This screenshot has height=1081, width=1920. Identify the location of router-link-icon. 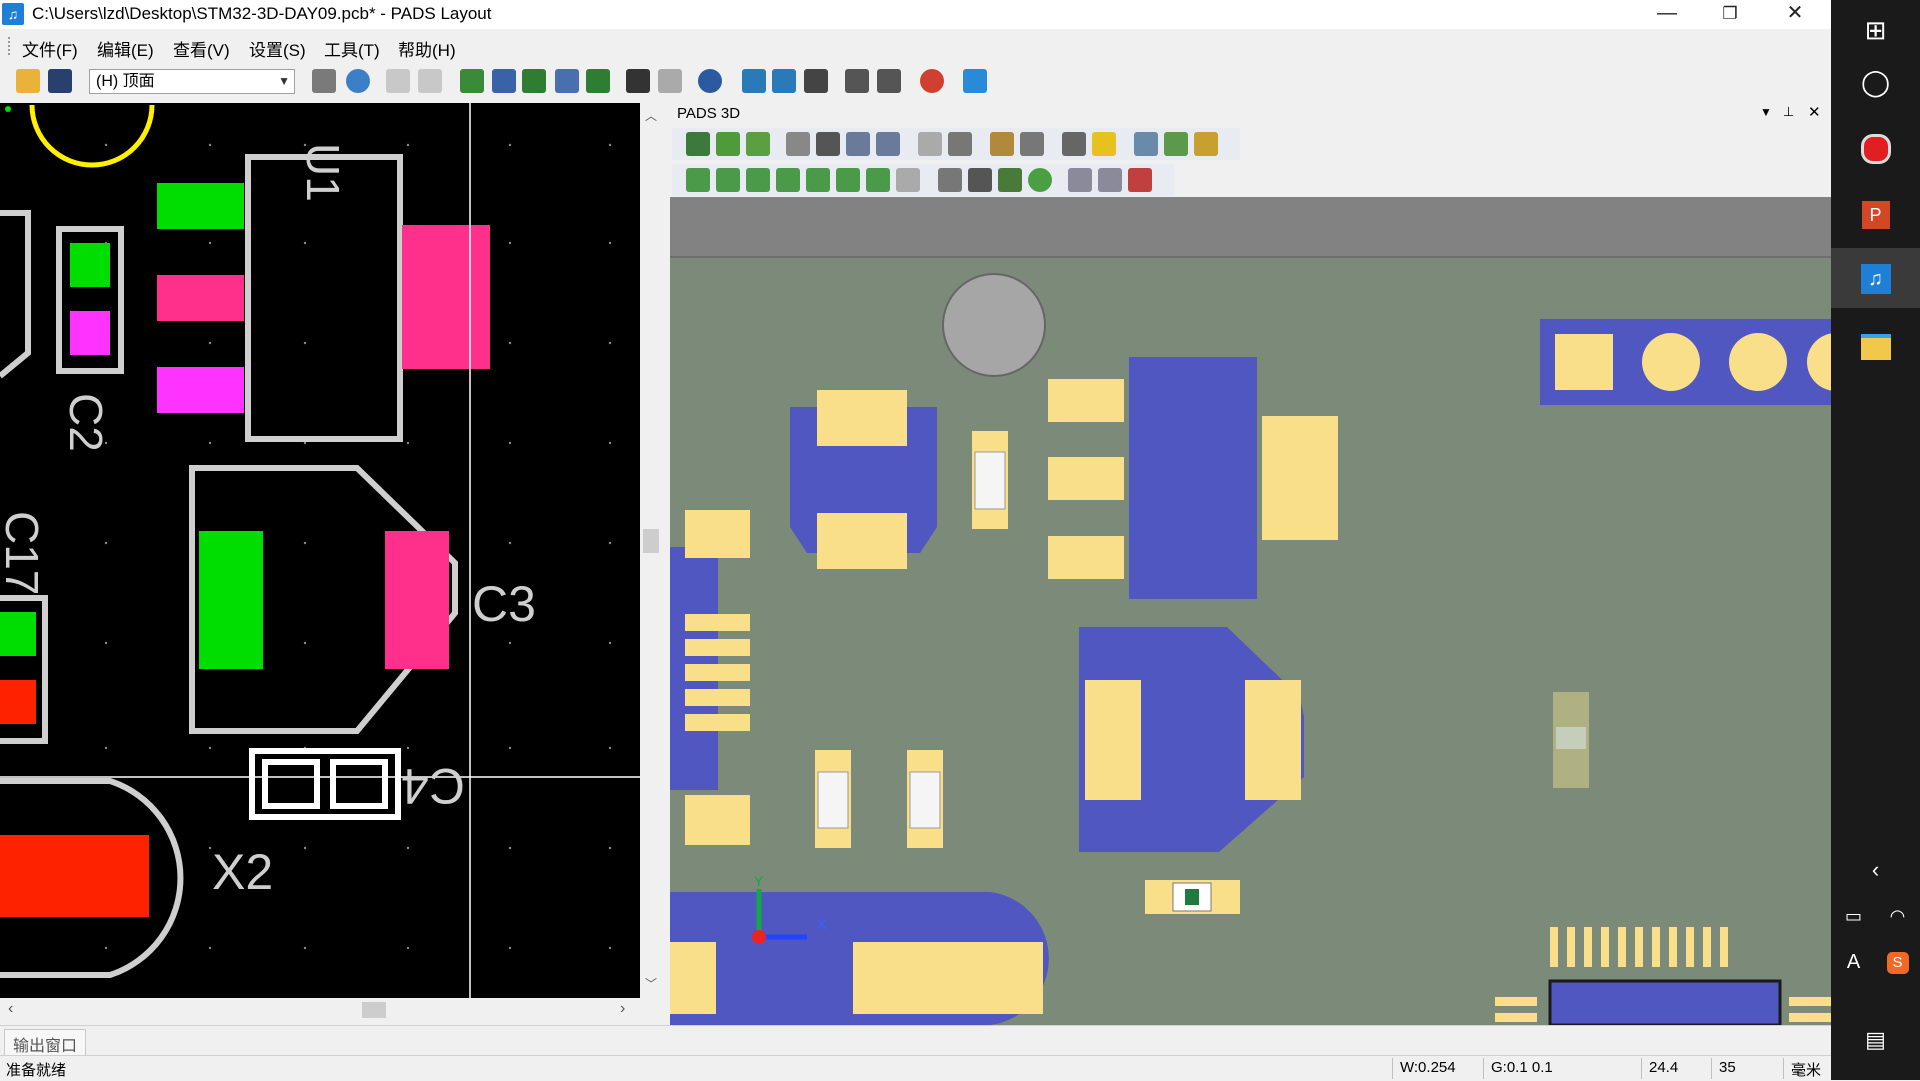
(975, 81).